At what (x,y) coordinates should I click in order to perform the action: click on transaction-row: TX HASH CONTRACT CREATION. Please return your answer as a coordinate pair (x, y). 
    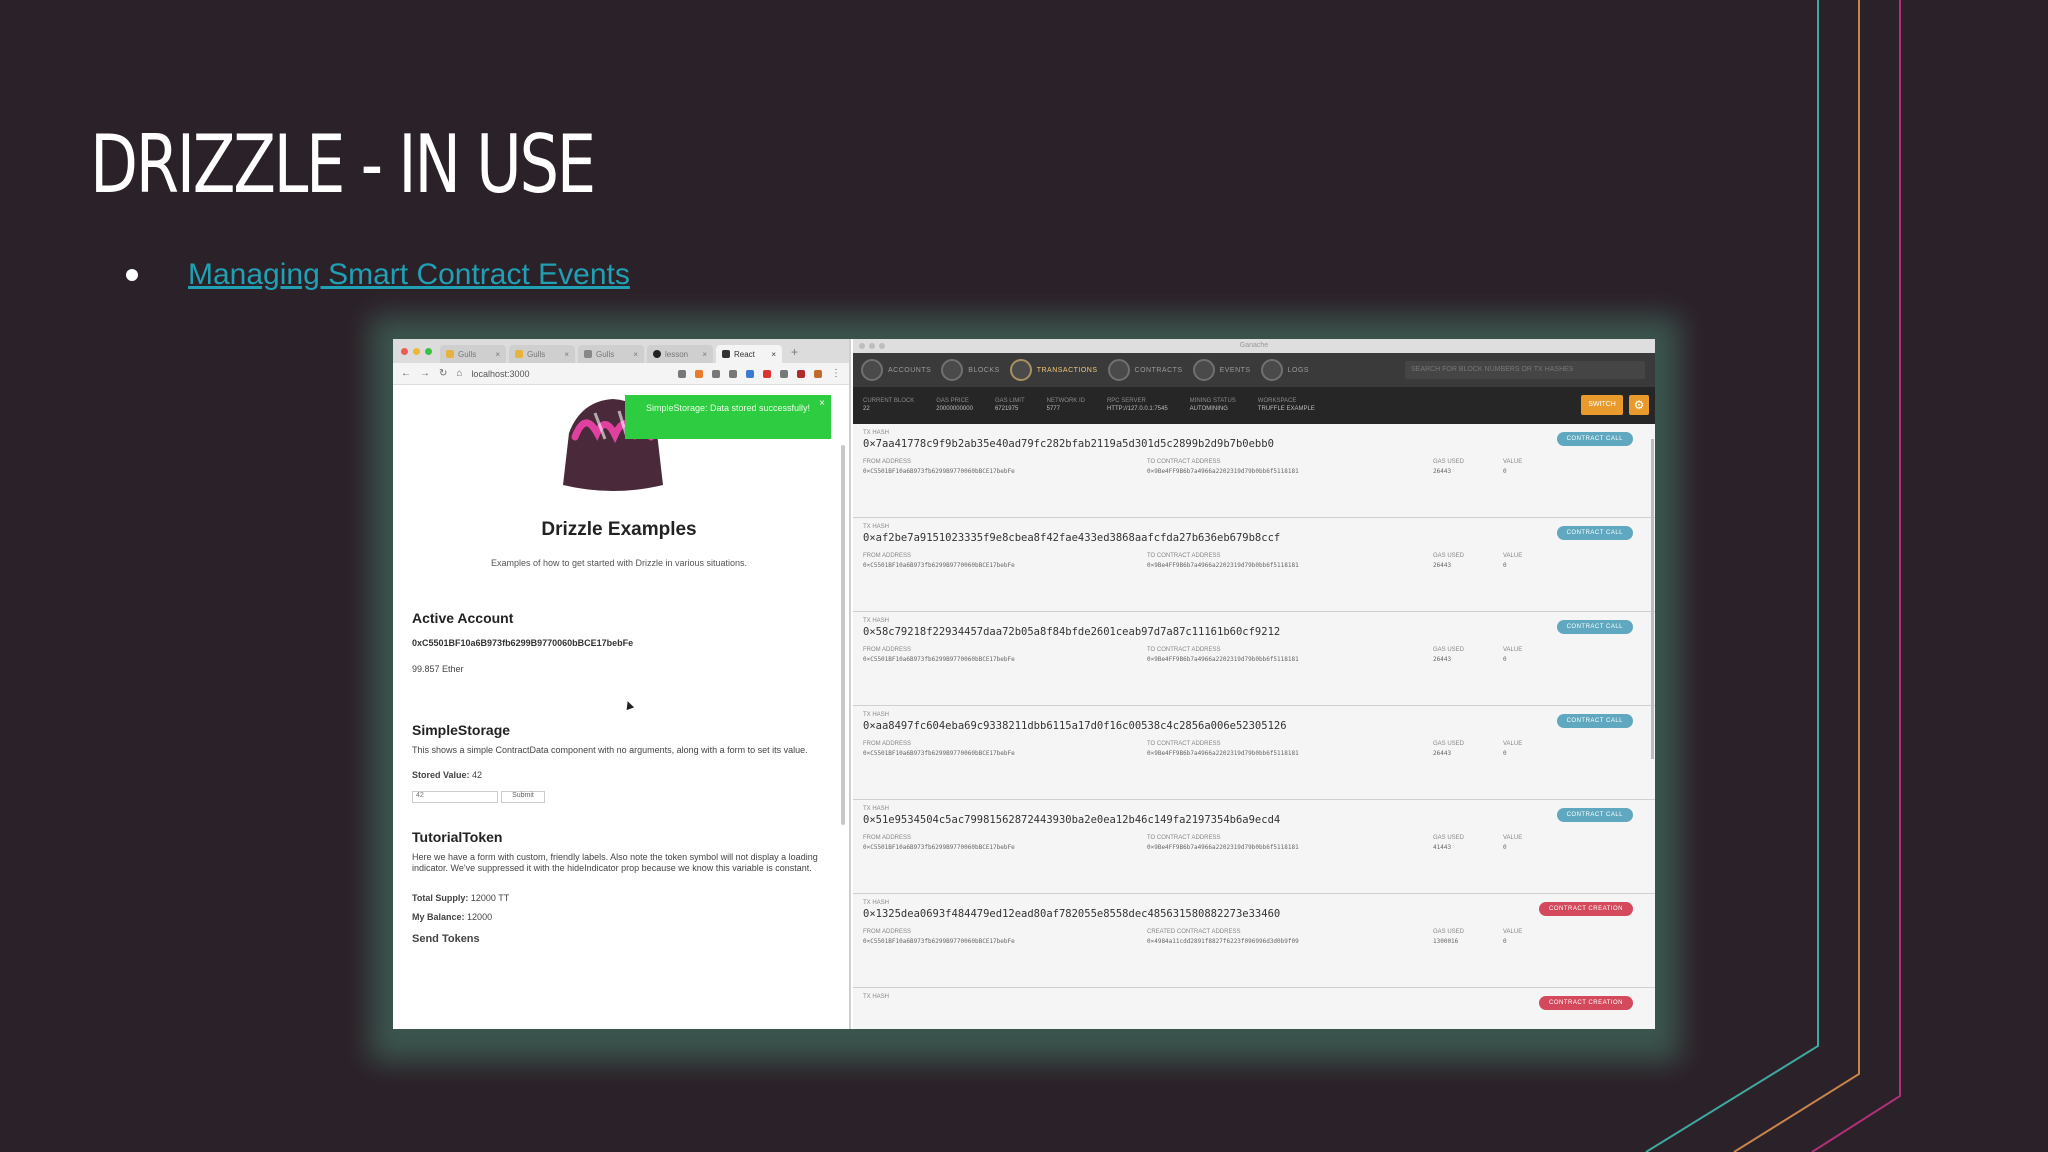
    Looking at the image, I should click on (1254, 1008).